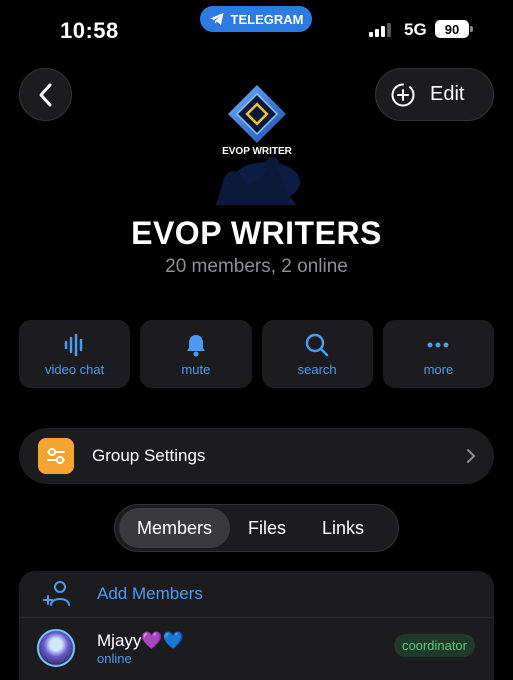 This screenshot has height=680, width=513. Describe the element at coordinates (257, 151) in the screenshot. I see `logo-text: EVOP WRITER` at that location.